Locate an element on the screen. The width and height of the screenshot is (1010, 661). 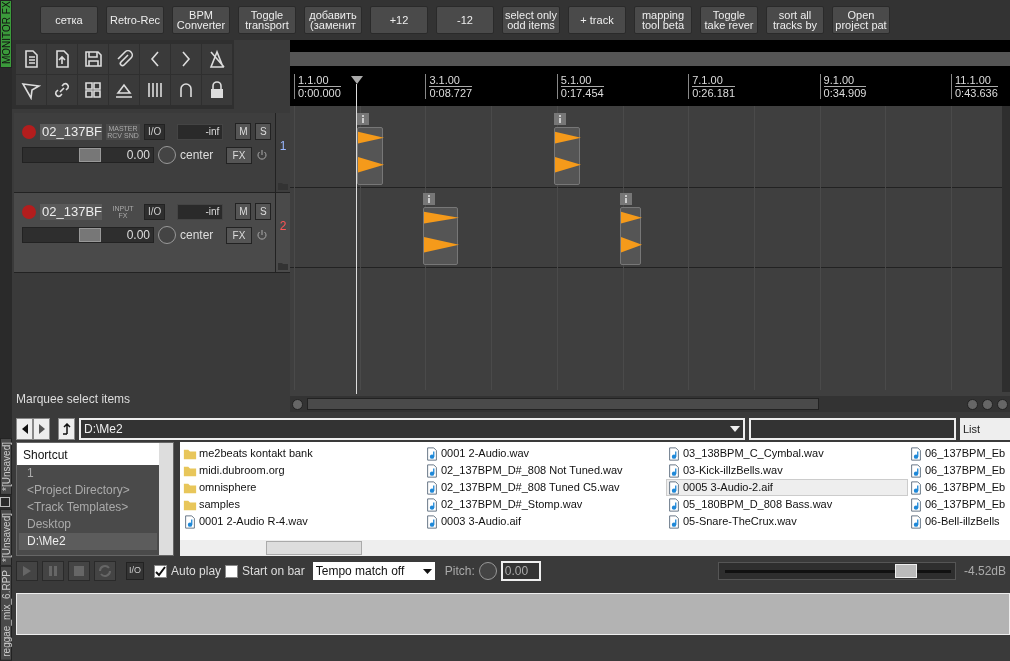
toolbar-button: sort all tracks by is located at coordinates (795, 20).